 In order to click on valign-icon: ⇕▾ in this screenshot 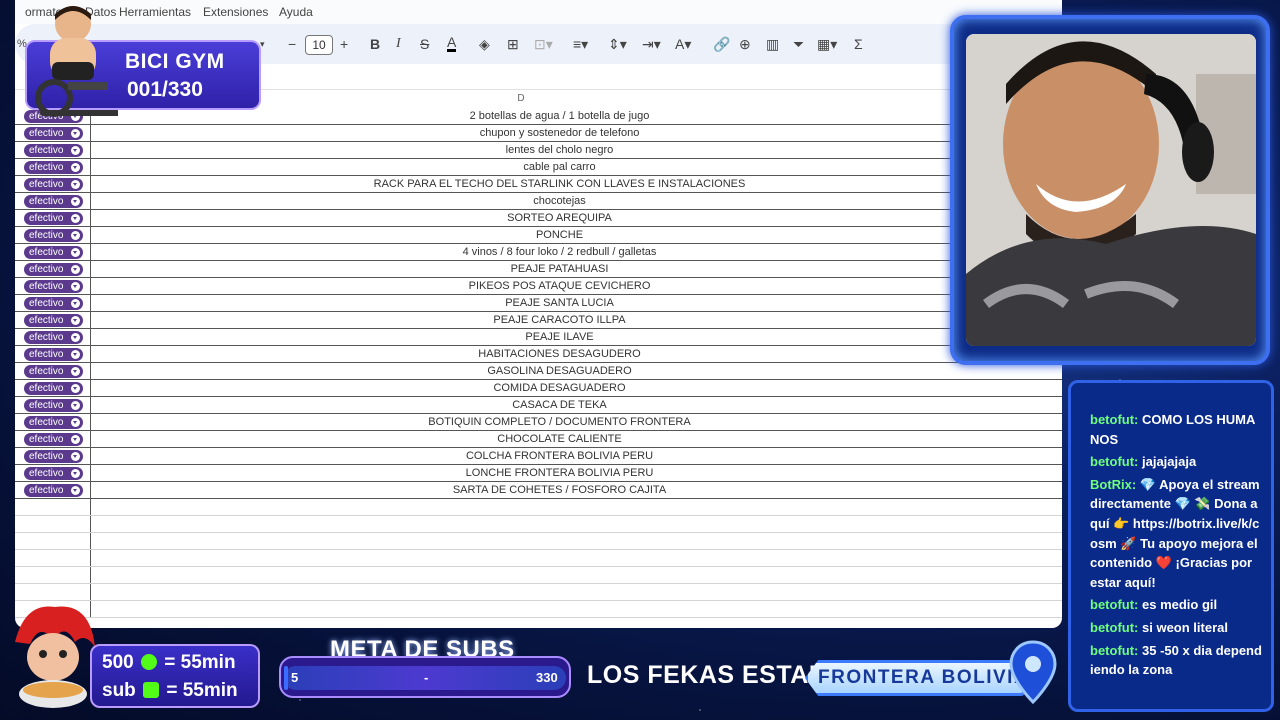, I will do `click(617, 44)`.